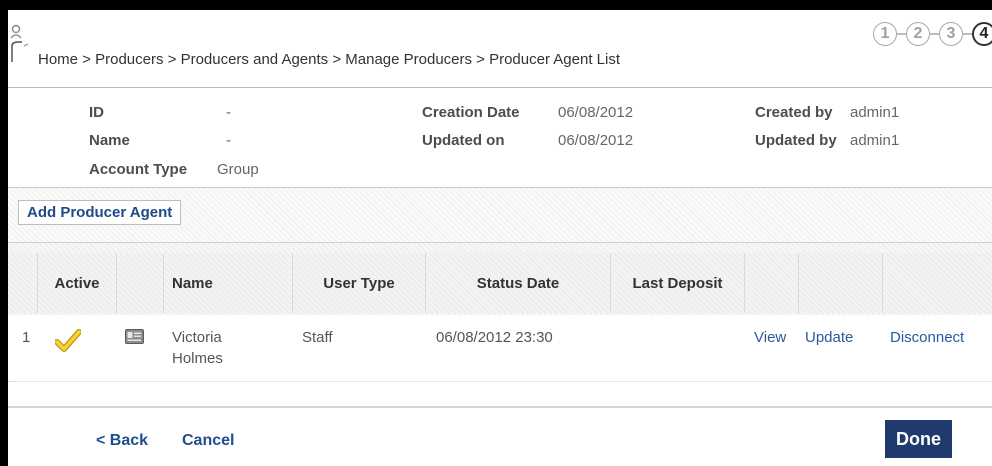  Describe the element at coordinates (238, 169) in the screenshot. I see `account-type-value: Group` at that location.